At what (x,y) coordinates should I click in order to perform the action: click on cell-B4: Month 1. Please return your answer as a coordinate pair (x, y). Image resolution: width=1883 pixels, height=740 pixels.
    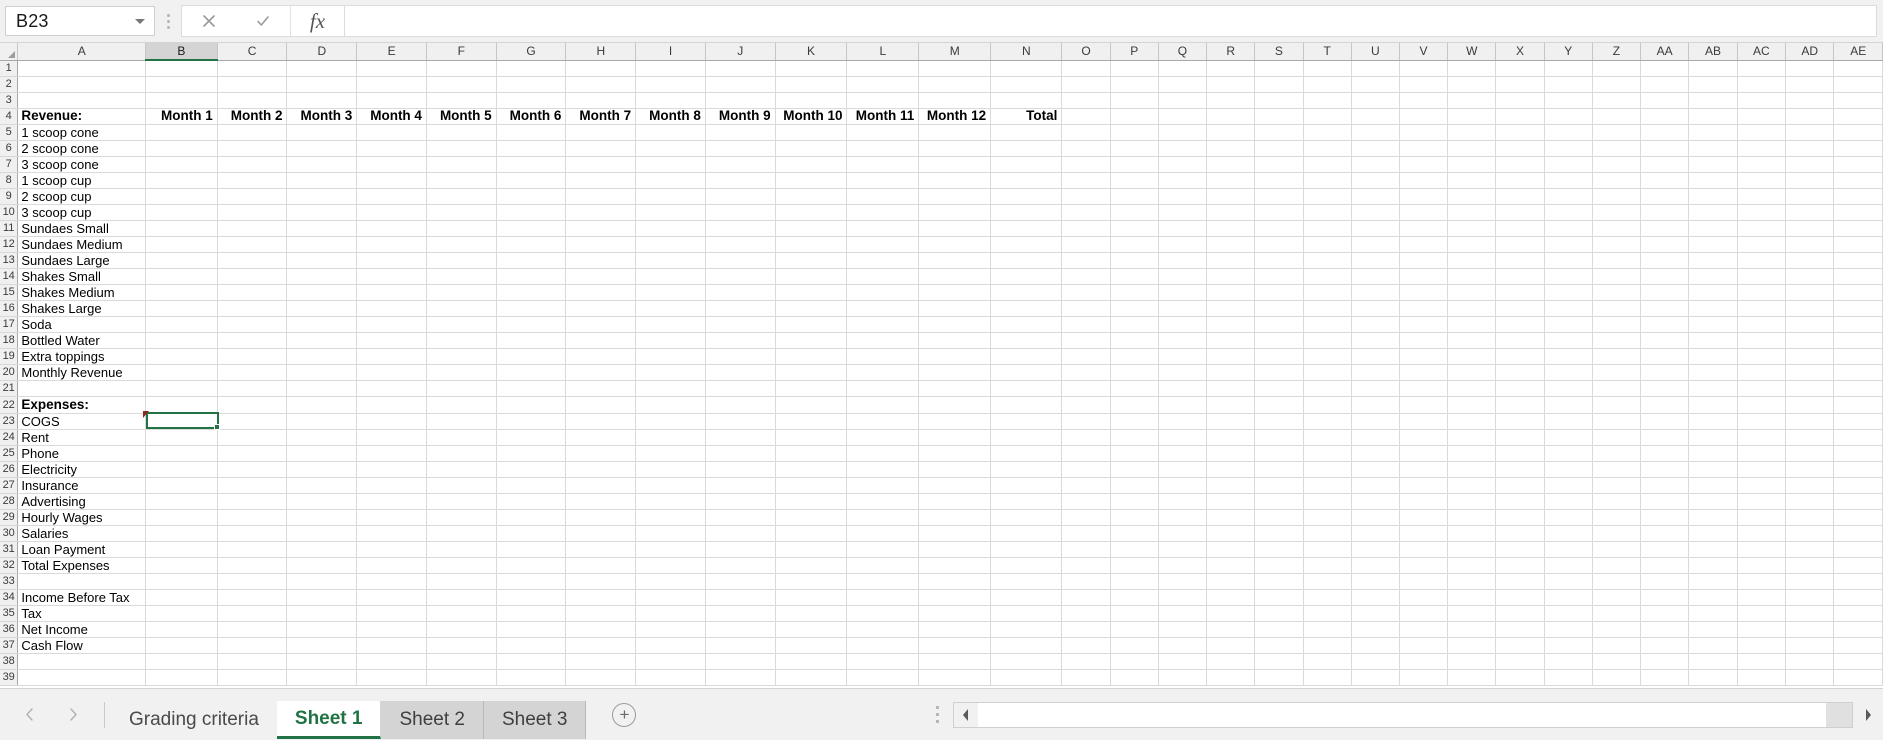
    Looking at the image, I should click on (181, 116).